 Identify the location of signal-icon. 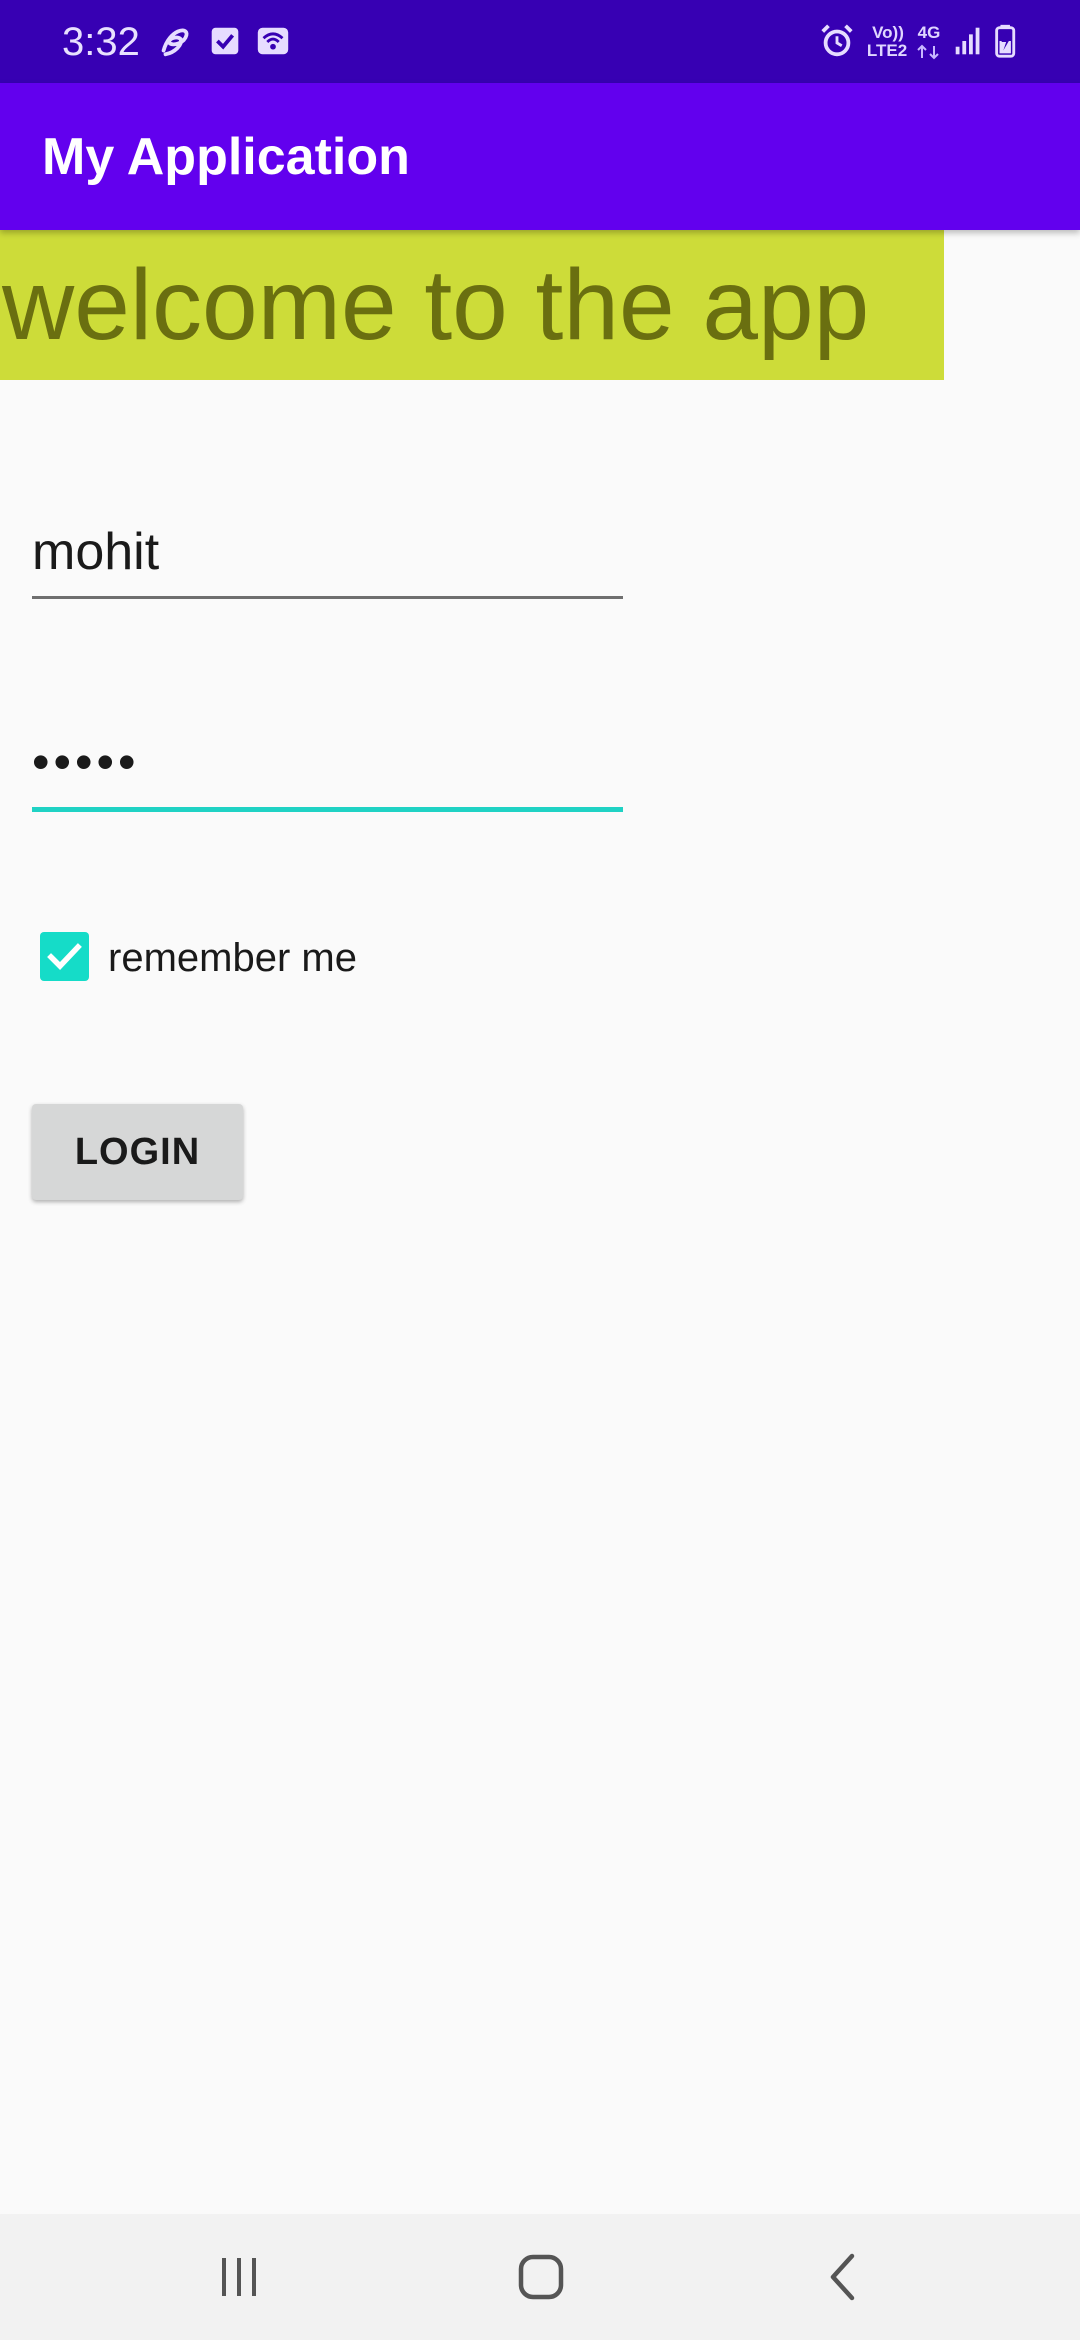
(969, 41).